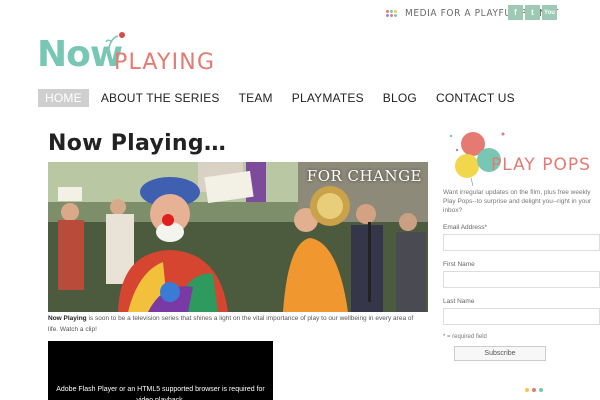 This screenshot has height=400, width=600. I want to click on intro-bold: Now Playing, so click(67, 318).